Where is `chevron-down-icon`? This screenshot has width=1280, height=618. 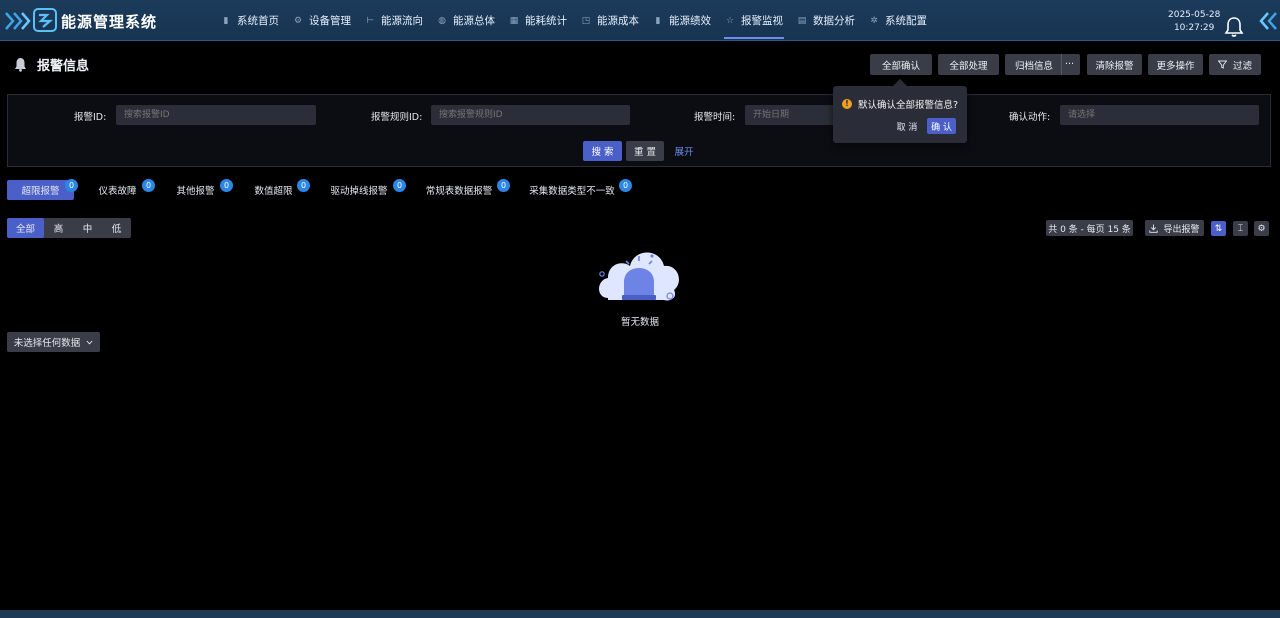
chevron-down-icon is located at coordinates (89, 342).